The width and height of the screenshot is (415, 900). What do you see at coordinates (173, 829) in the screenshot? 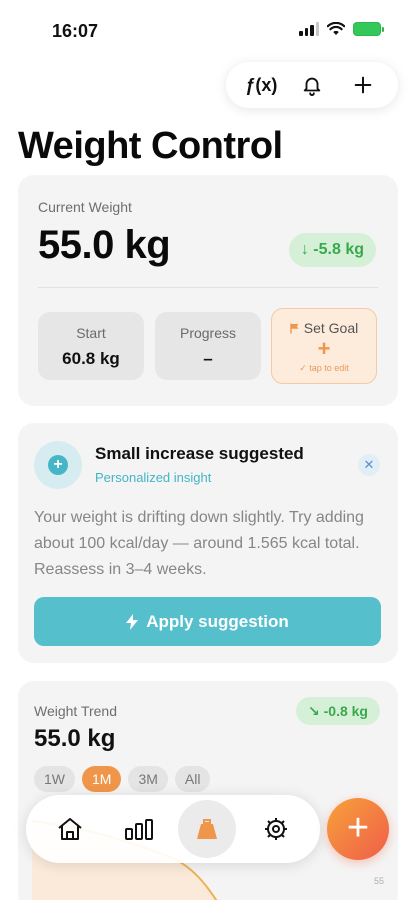
I see `bottom-nav` at bounding box center [173, 829].